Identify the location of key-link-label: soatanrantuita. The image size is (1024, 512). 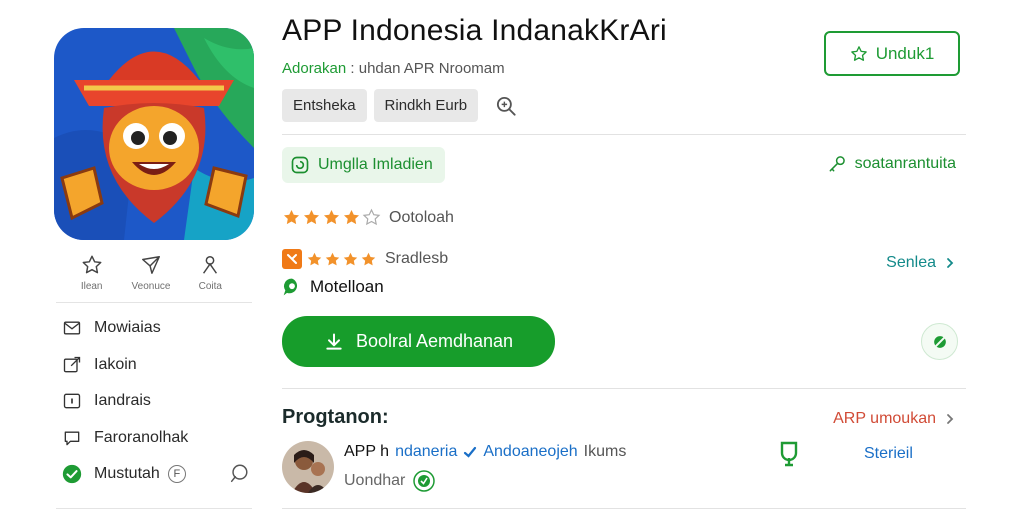
(905, 163).